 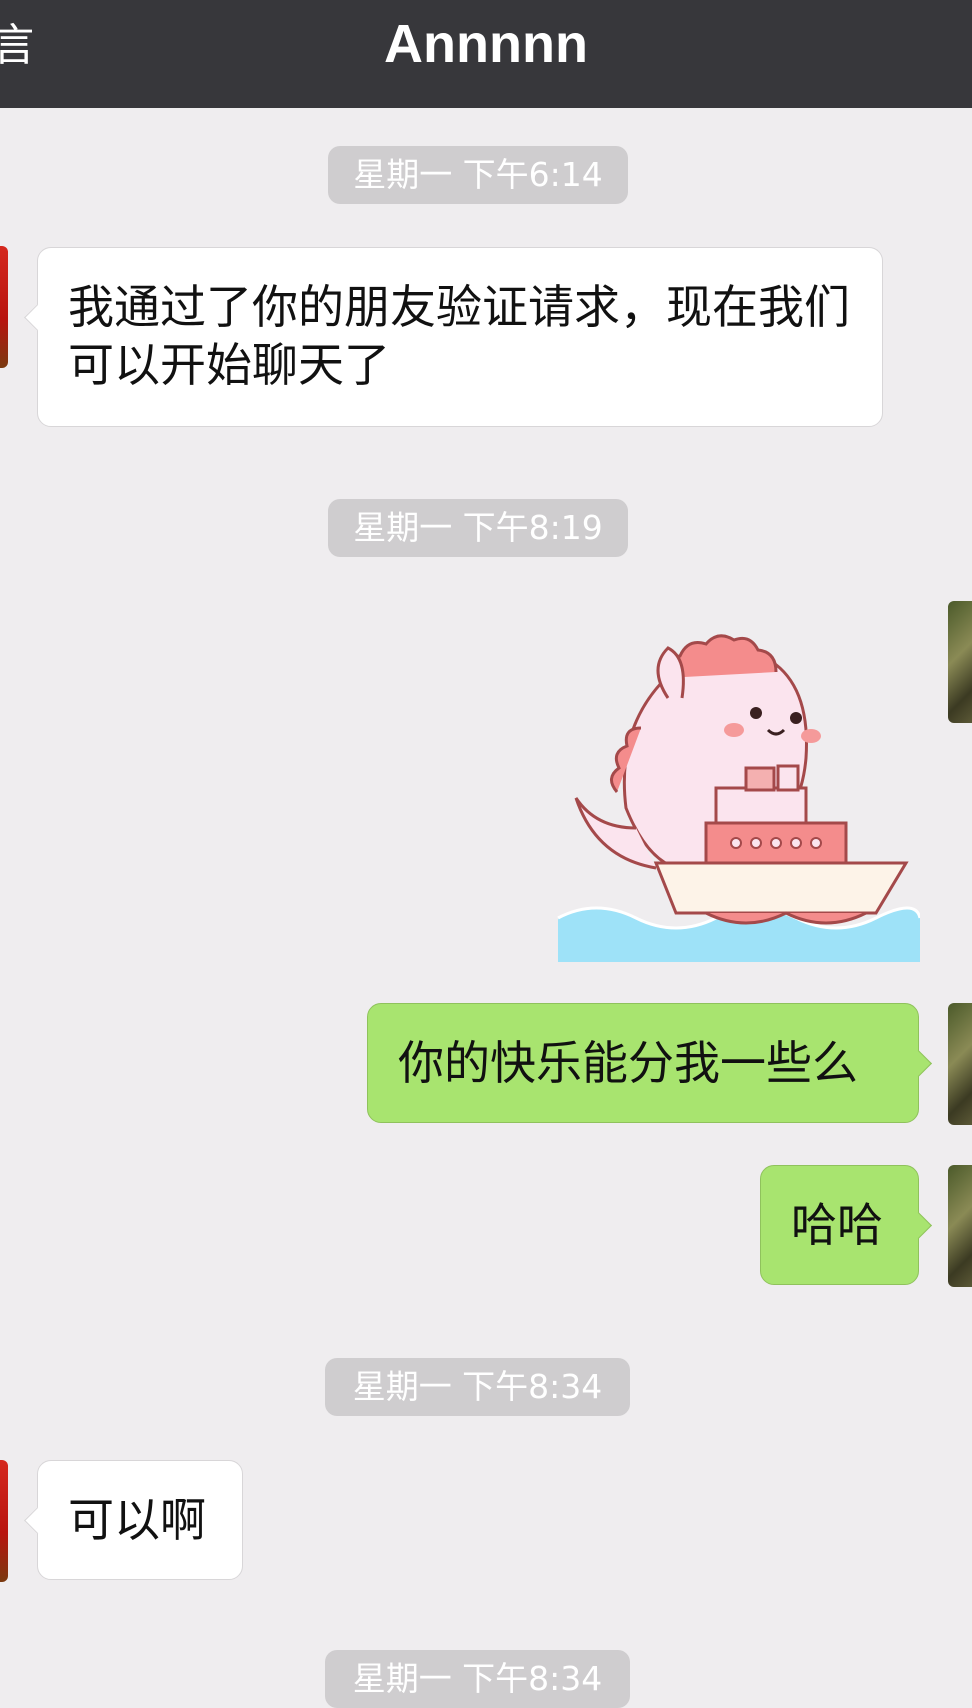 I want to click on incoming-message-bubble: 我通过了你的朋友验证请求，现在我们可以开始聊天了, so click(x=453, y=337).